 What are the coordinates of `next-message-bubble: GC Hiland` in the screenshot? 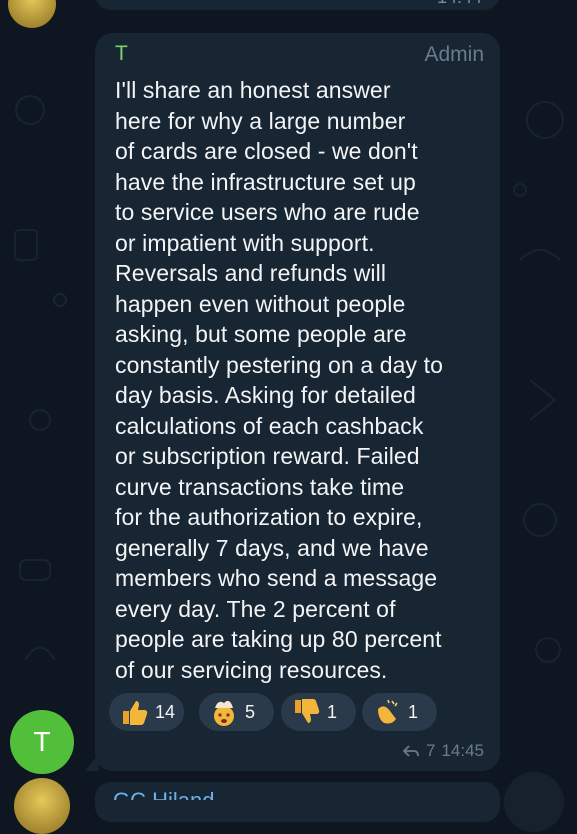 It's located at (297, 802).